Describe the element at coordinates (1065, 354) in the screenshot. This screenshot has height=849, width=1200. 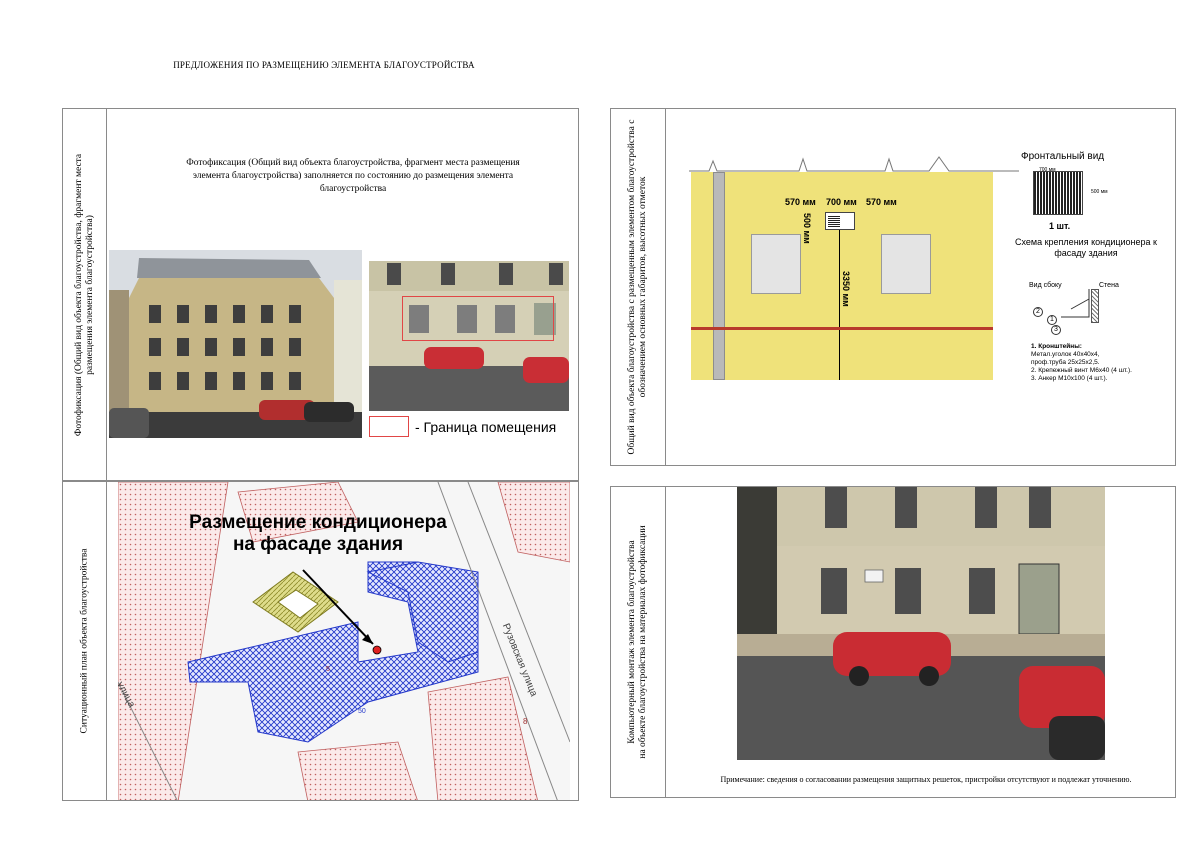
I see `note-line: Метал.уголок 40х40х4,` at that location.